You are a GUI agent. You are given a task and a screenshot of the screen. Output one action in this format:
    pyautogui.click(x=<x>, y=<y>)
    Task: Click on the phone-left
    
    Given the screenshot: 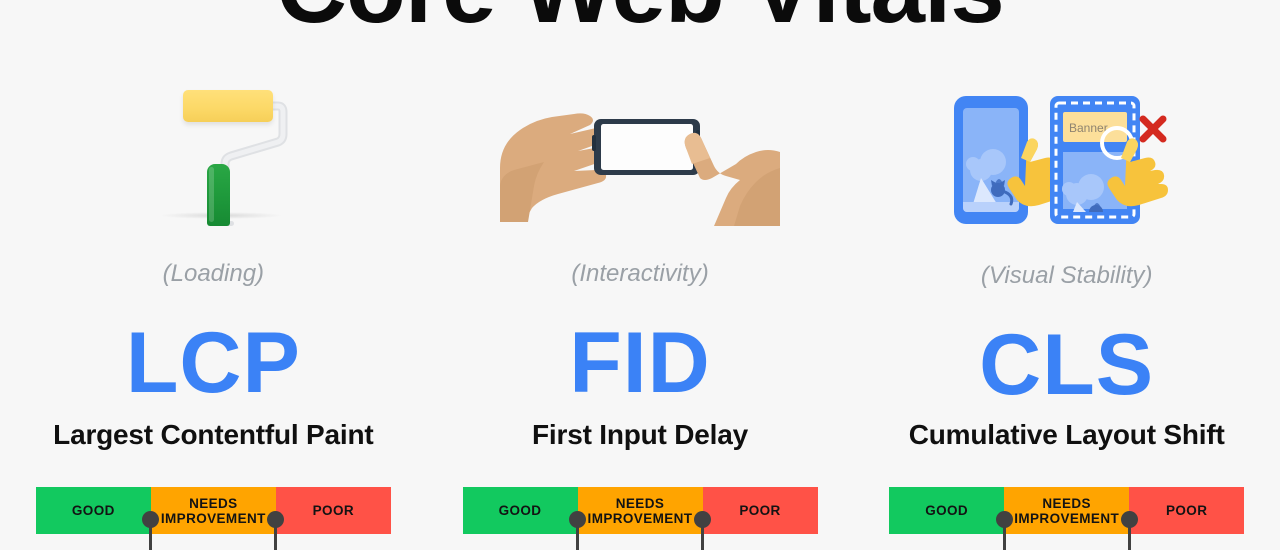 What is the action you would take?
    pyautogui.click(x=990, y=160)
    